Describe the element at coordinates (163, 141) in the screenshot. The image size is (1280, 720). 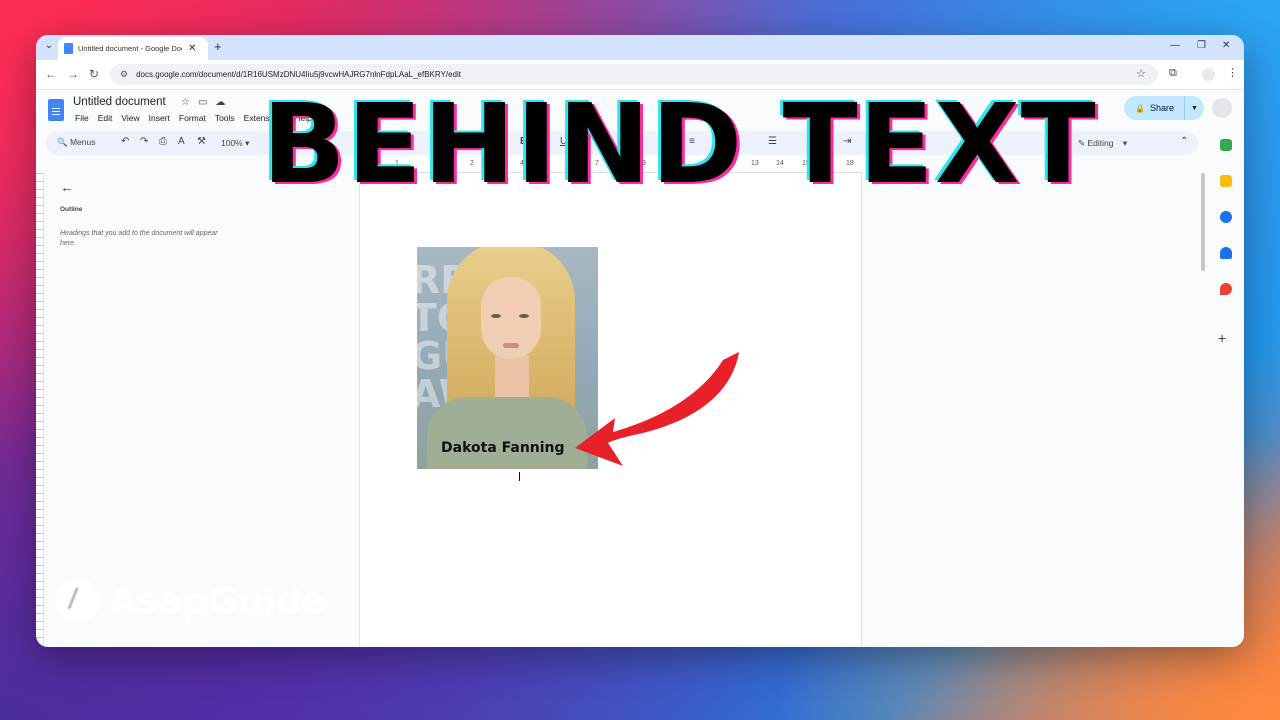
I see `print-icon: ⎙` at that location.